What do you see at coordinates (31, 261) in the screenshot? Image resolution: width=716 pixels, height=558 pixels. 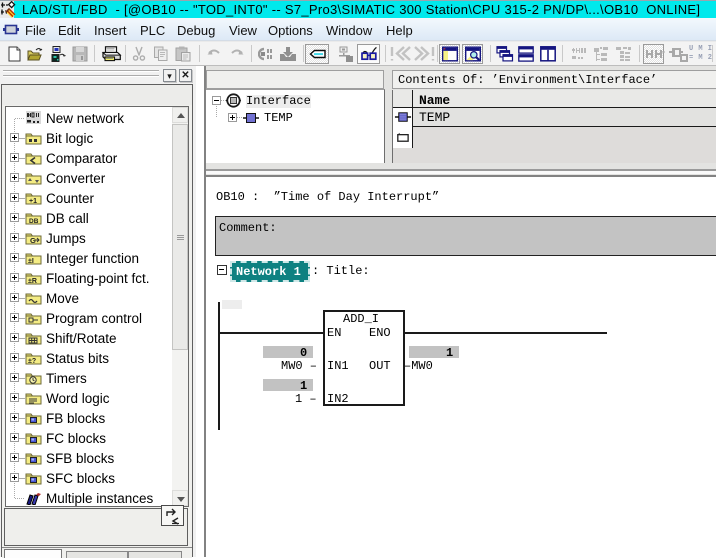 I see `svg-text: ±I` at bounding box center [31, 261].